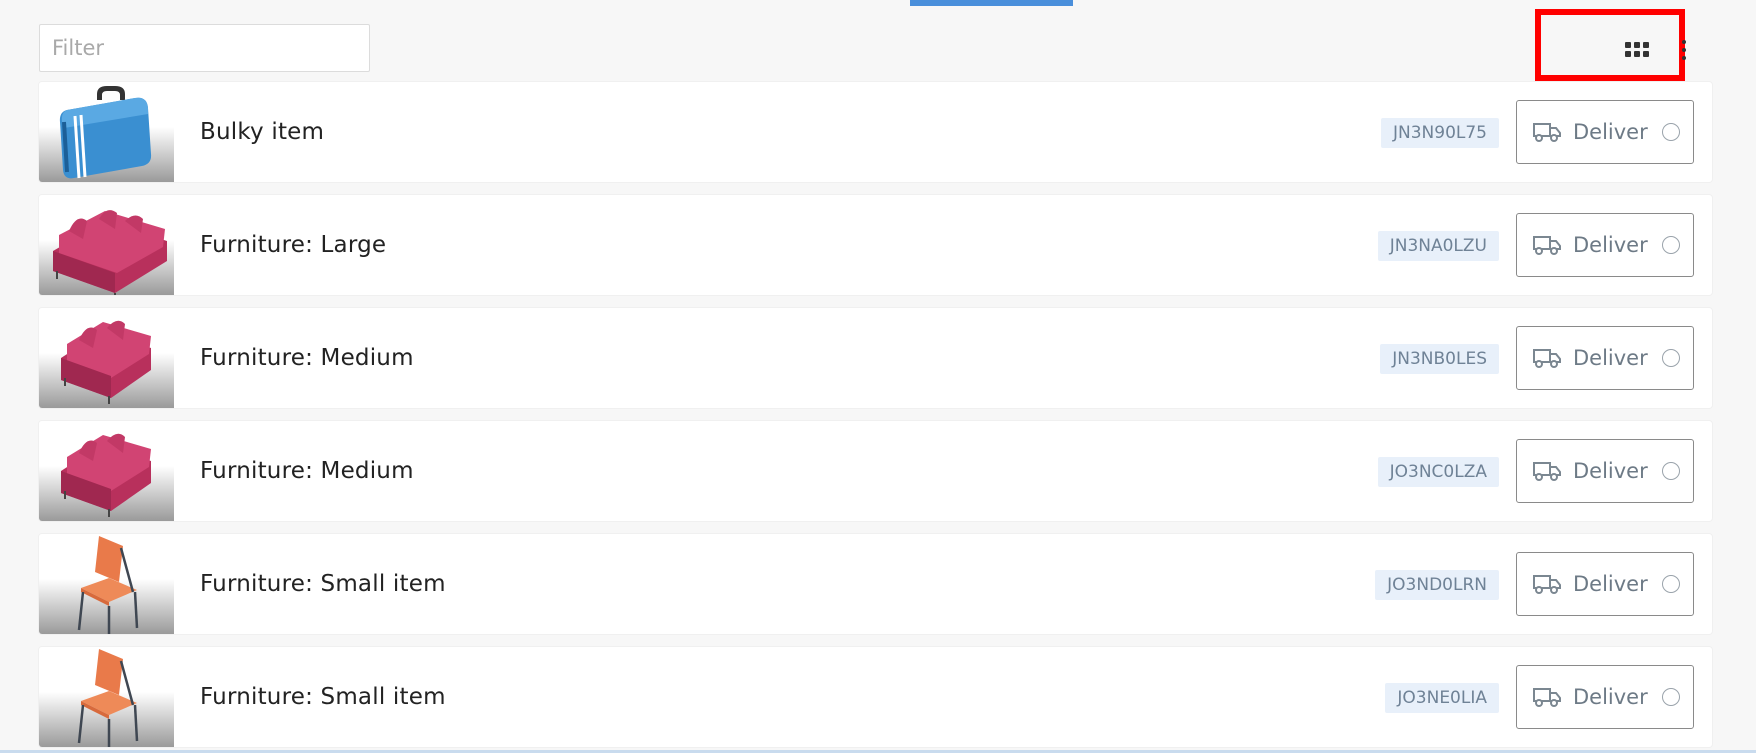 This screenshot has width=1756, height=753. Describe the element at coordinates (1437, 585) in the screenshot. I see `item-code-badge: JO3ND0LRN` at that location.